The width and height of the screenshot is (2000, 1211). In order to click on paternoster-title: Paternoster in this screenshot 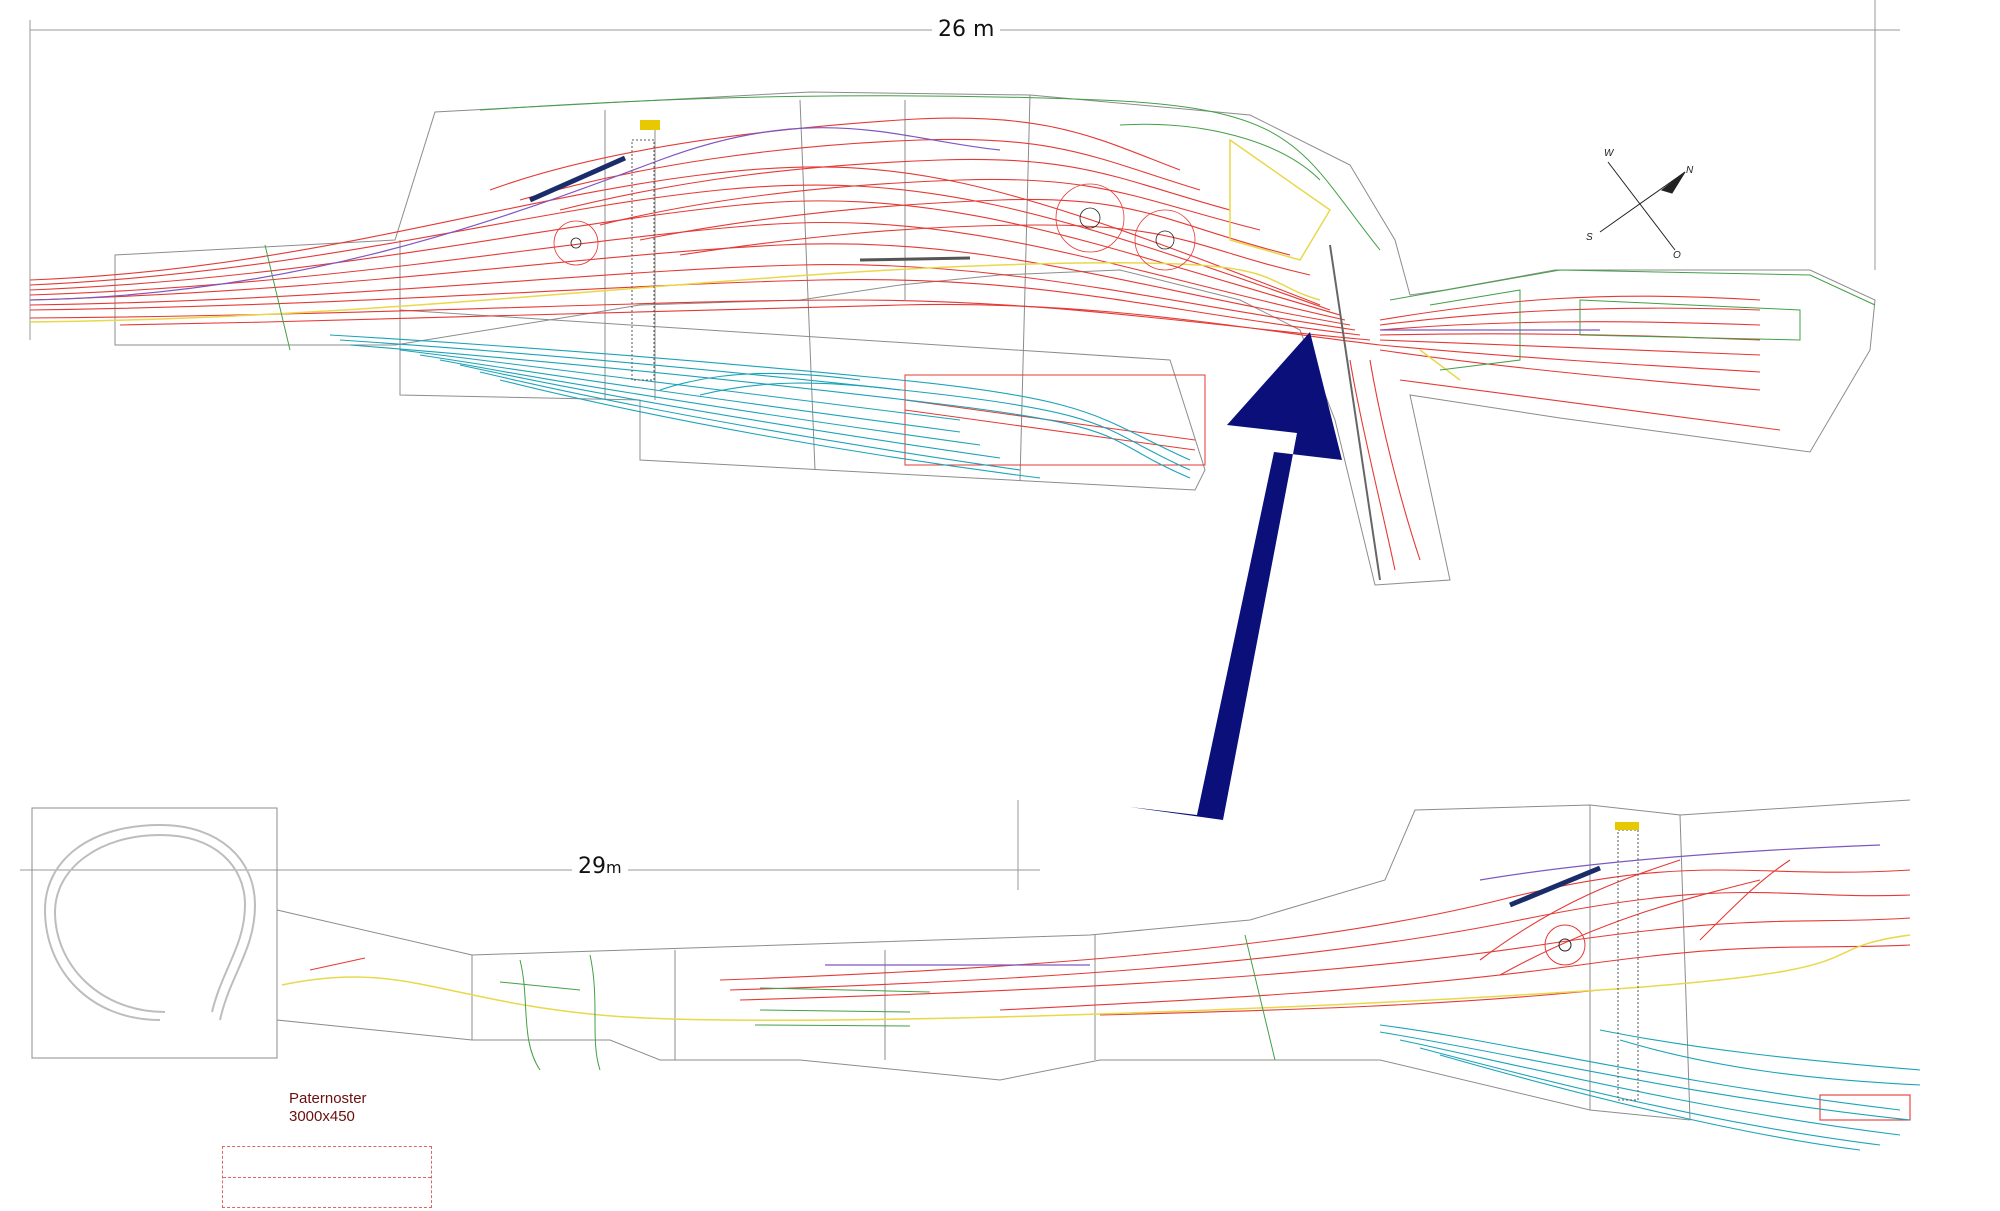, I will do `click(328, 1098)`.